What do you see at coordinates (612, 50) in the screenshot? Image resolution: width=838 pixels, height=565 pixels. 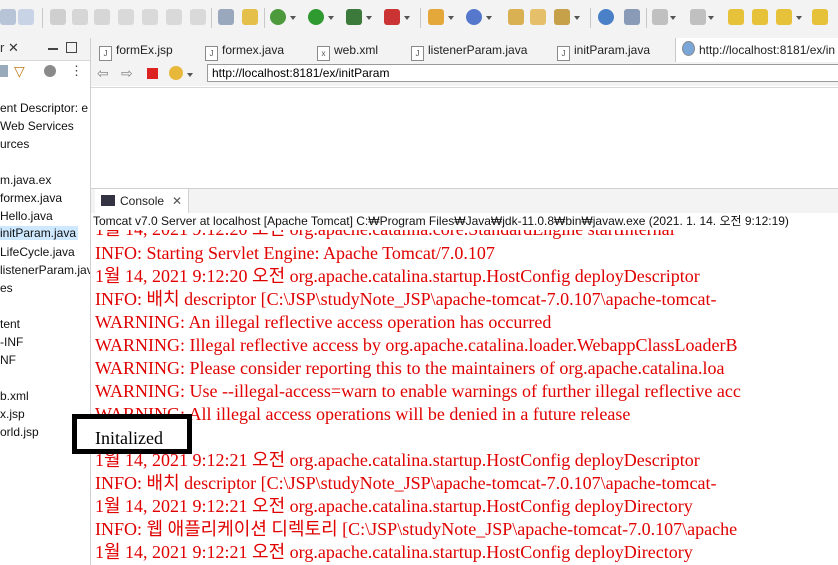 I see `tab-label: initParam.java` at bounding box center [612, 50].